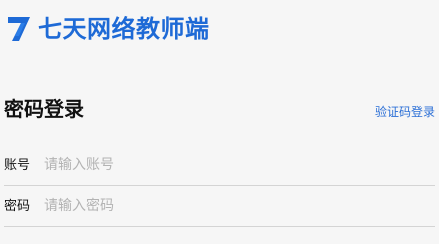 This screenshot has height=244, width=439. Describe the element at coordinates (239, 165) in the screenshot. I see `account-input` at that location.